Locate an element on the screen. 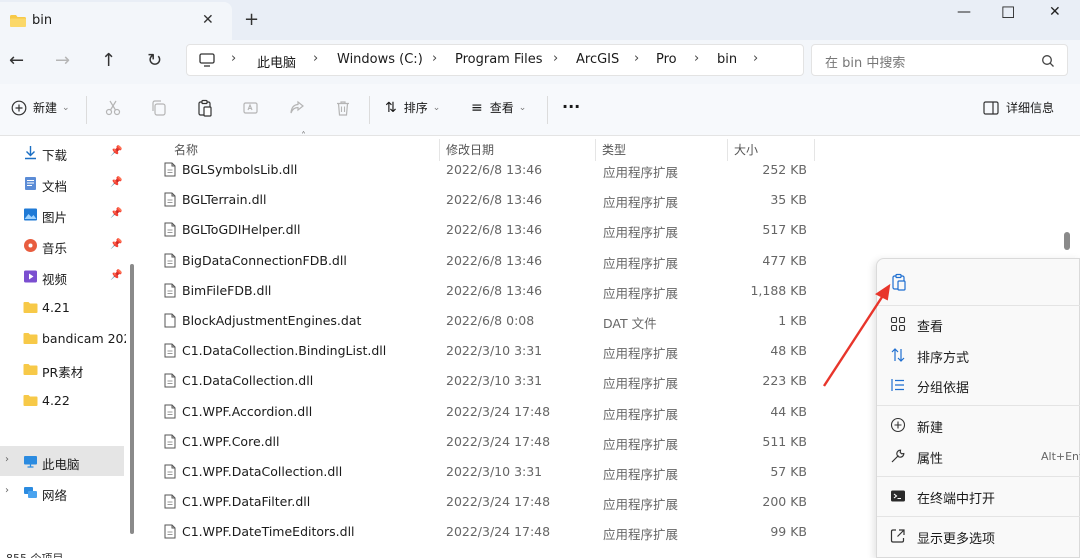 Image resolution: width=1080 pixels, height=558 pixels. menu-item-label: 排序方式 is located at coordinates (943, 358).